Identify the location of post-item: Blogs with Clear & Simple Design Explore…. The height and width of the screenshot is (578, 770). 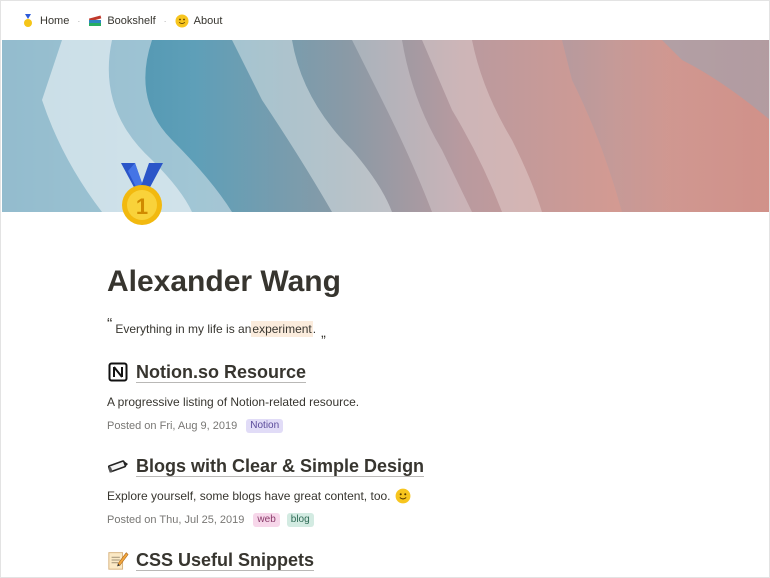
(387, 489).